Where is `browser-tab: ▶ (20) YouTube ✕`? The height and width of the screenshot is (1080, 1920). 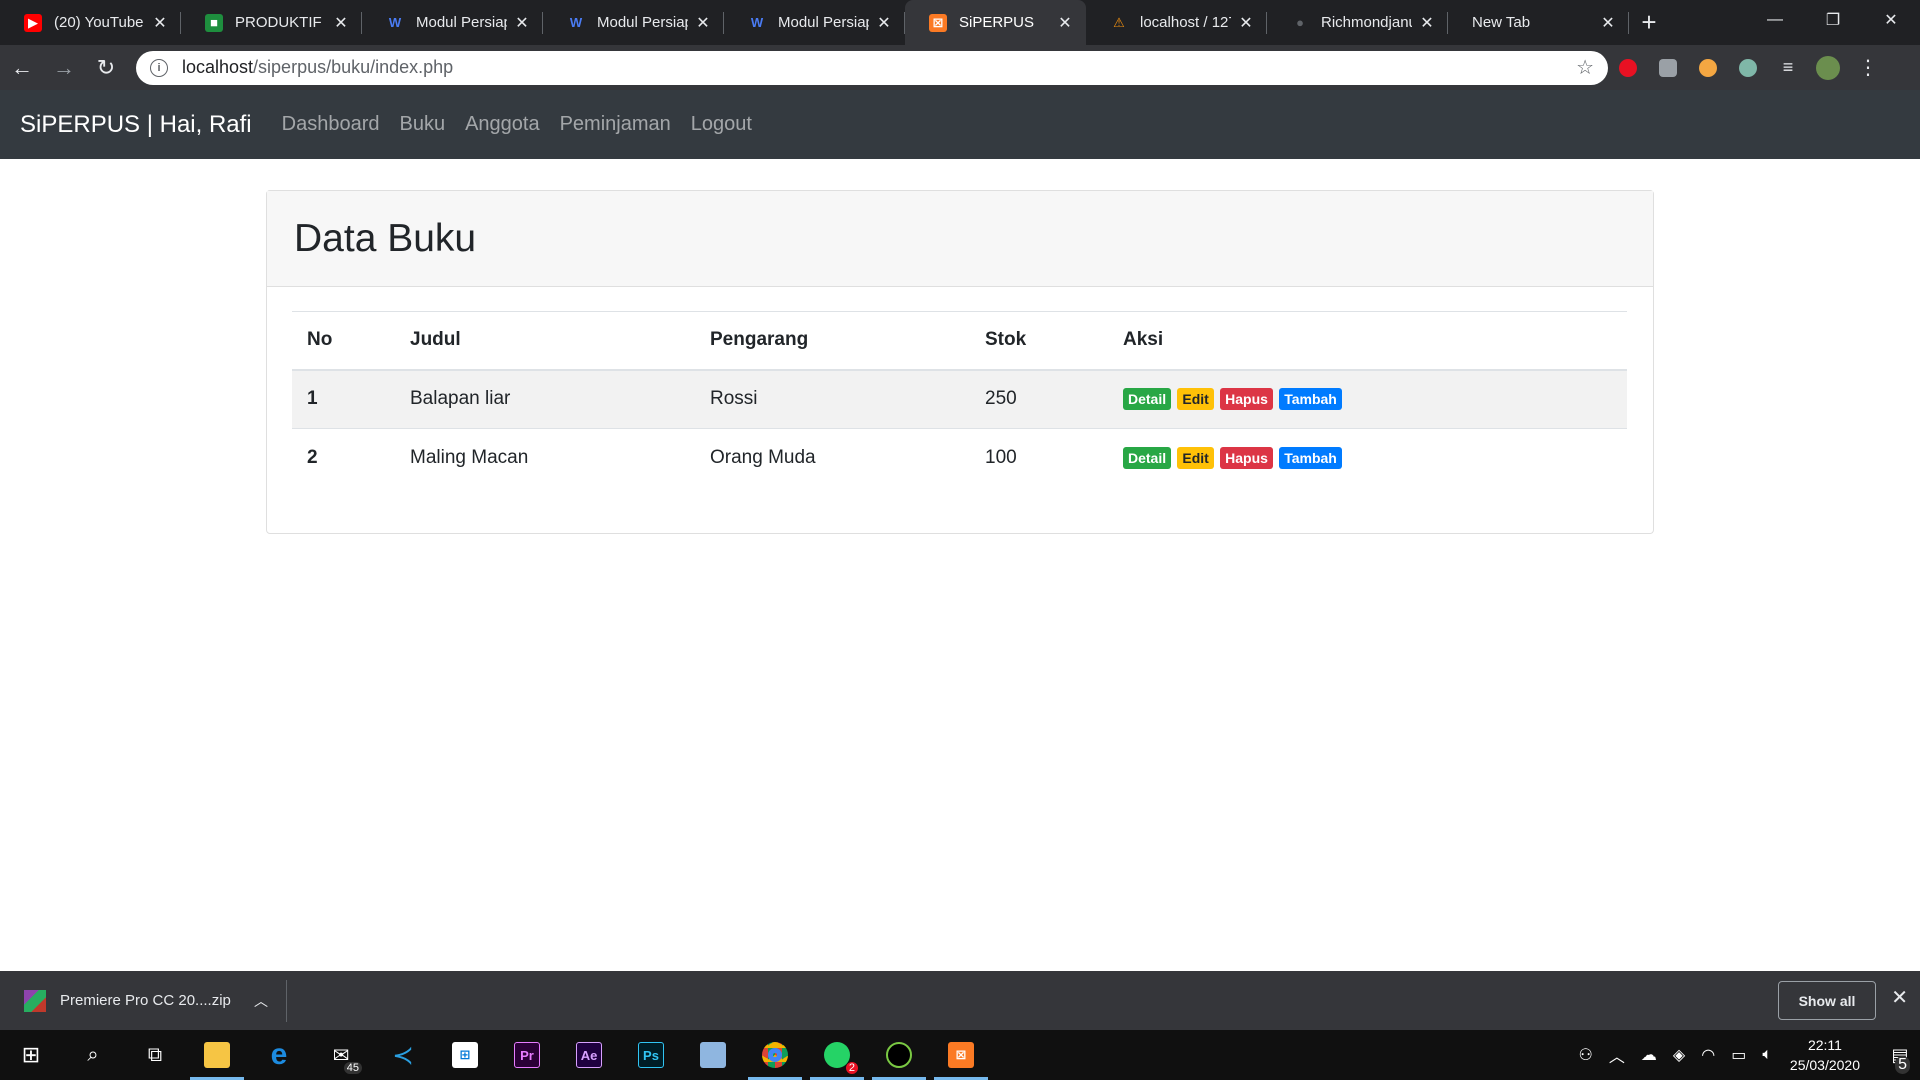
browser-tab: ▶ (20) YouTube ✕ is located at coordinates (90, 22).